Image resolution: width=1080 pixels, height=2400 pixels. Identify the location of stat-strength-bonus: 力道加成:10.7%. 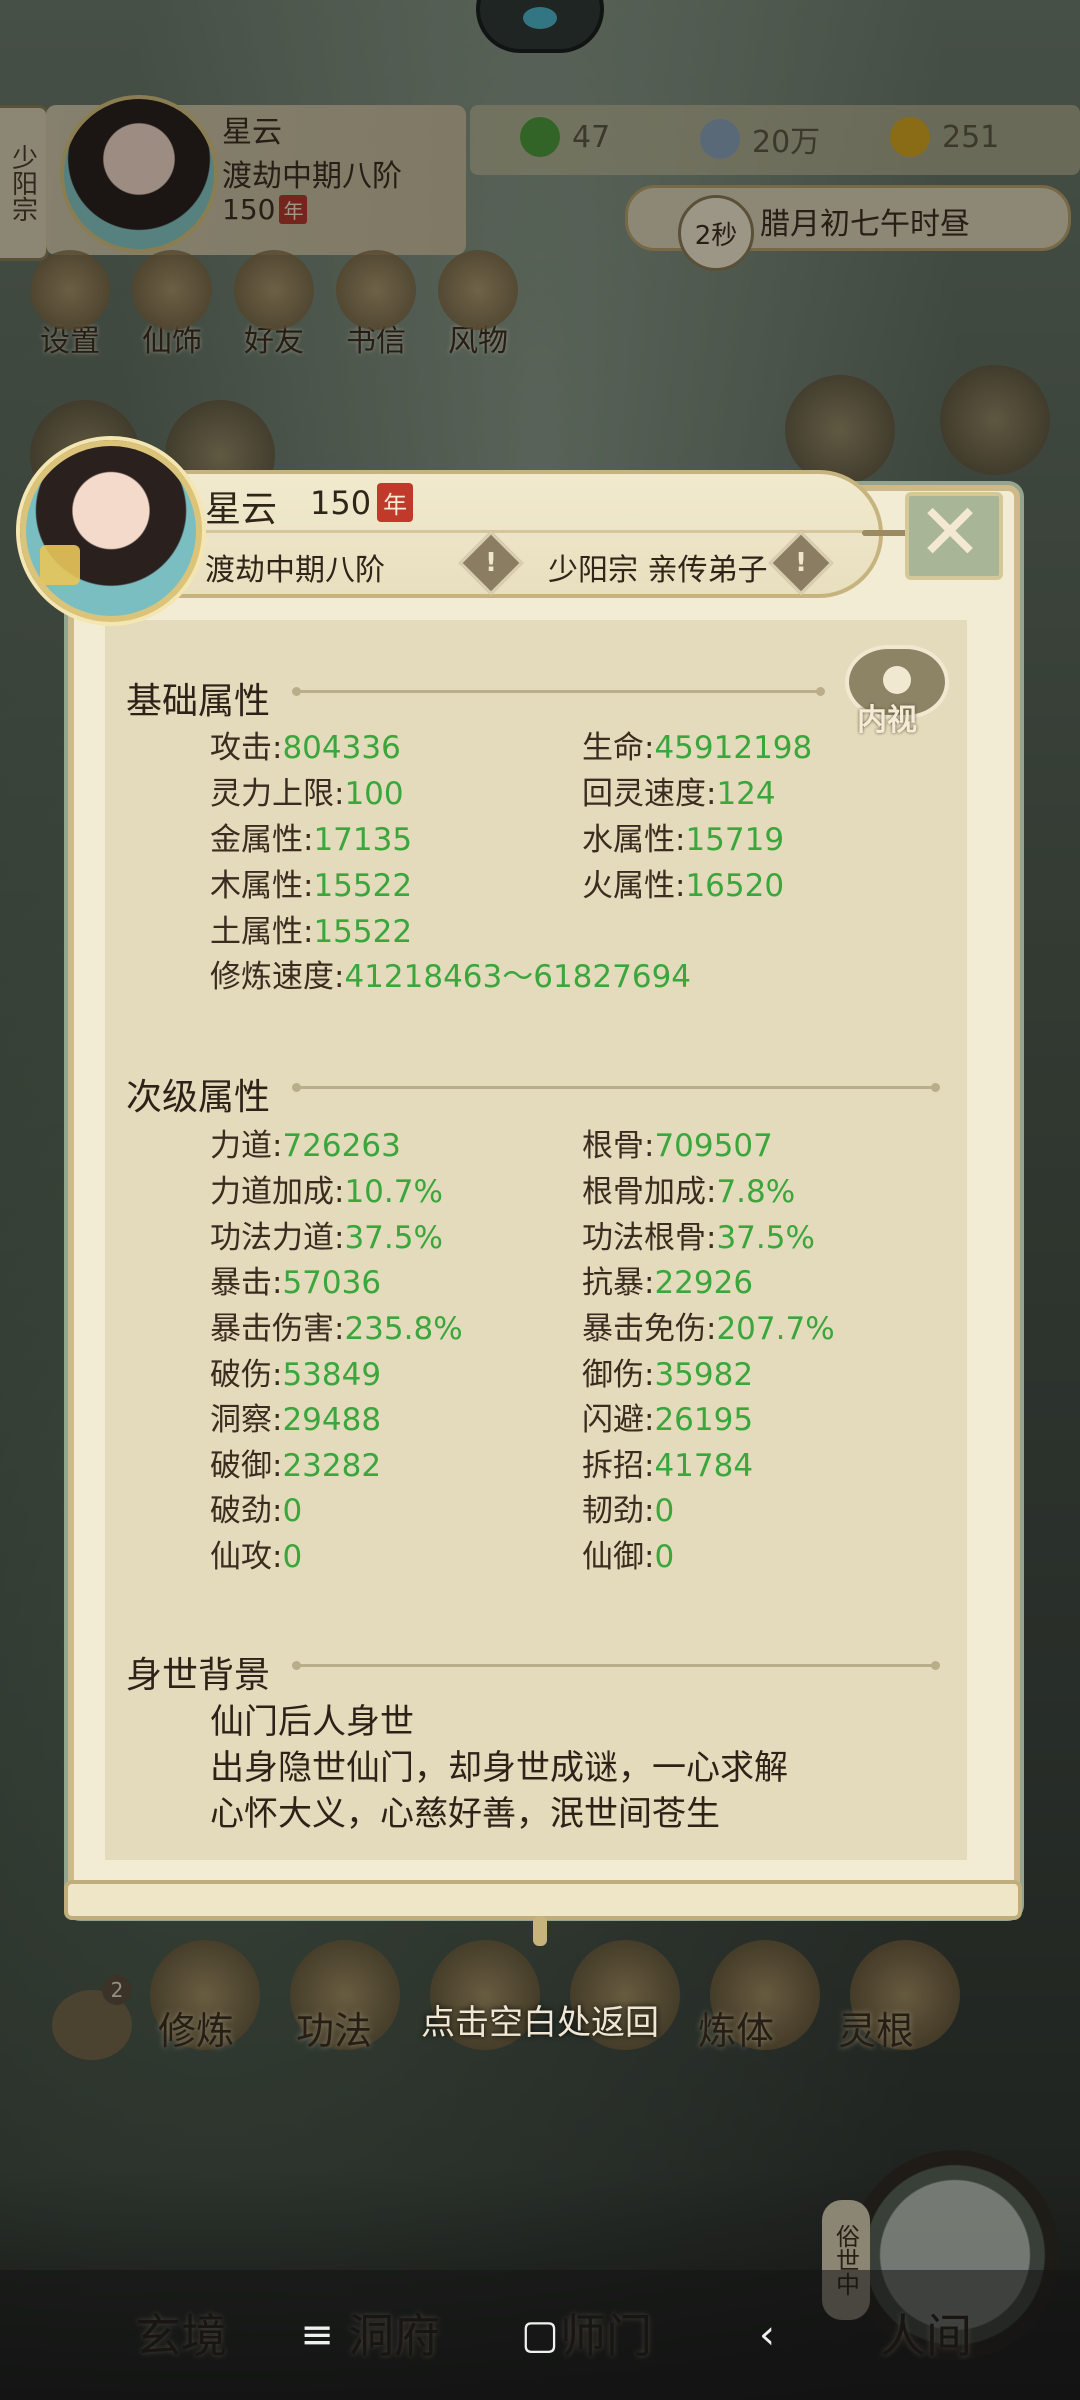
(326, 1188).